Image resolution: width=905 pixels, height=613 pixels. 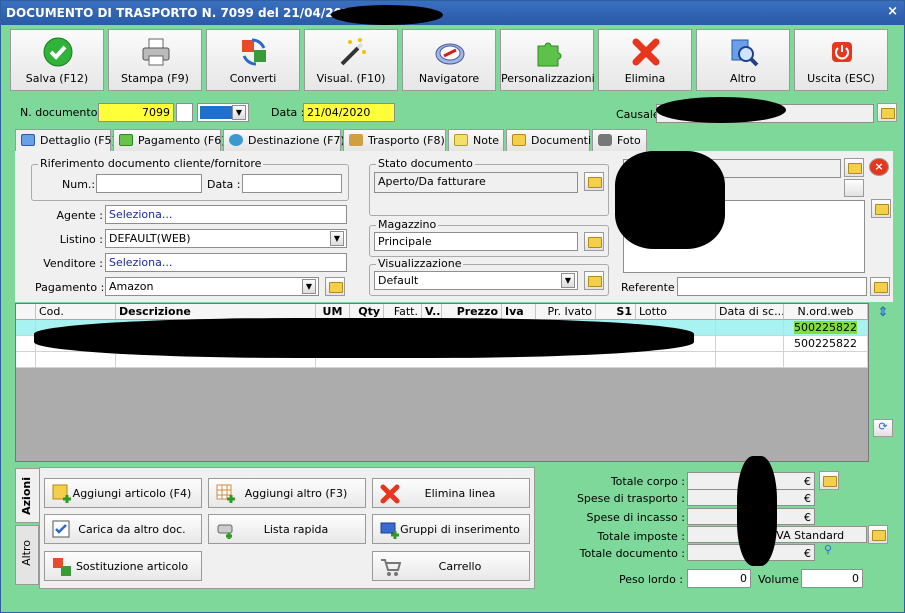 What do you see at coordinates (743, 60) in the screenshot?
I see `more-button: Altro` at bounding box center [743, 60].